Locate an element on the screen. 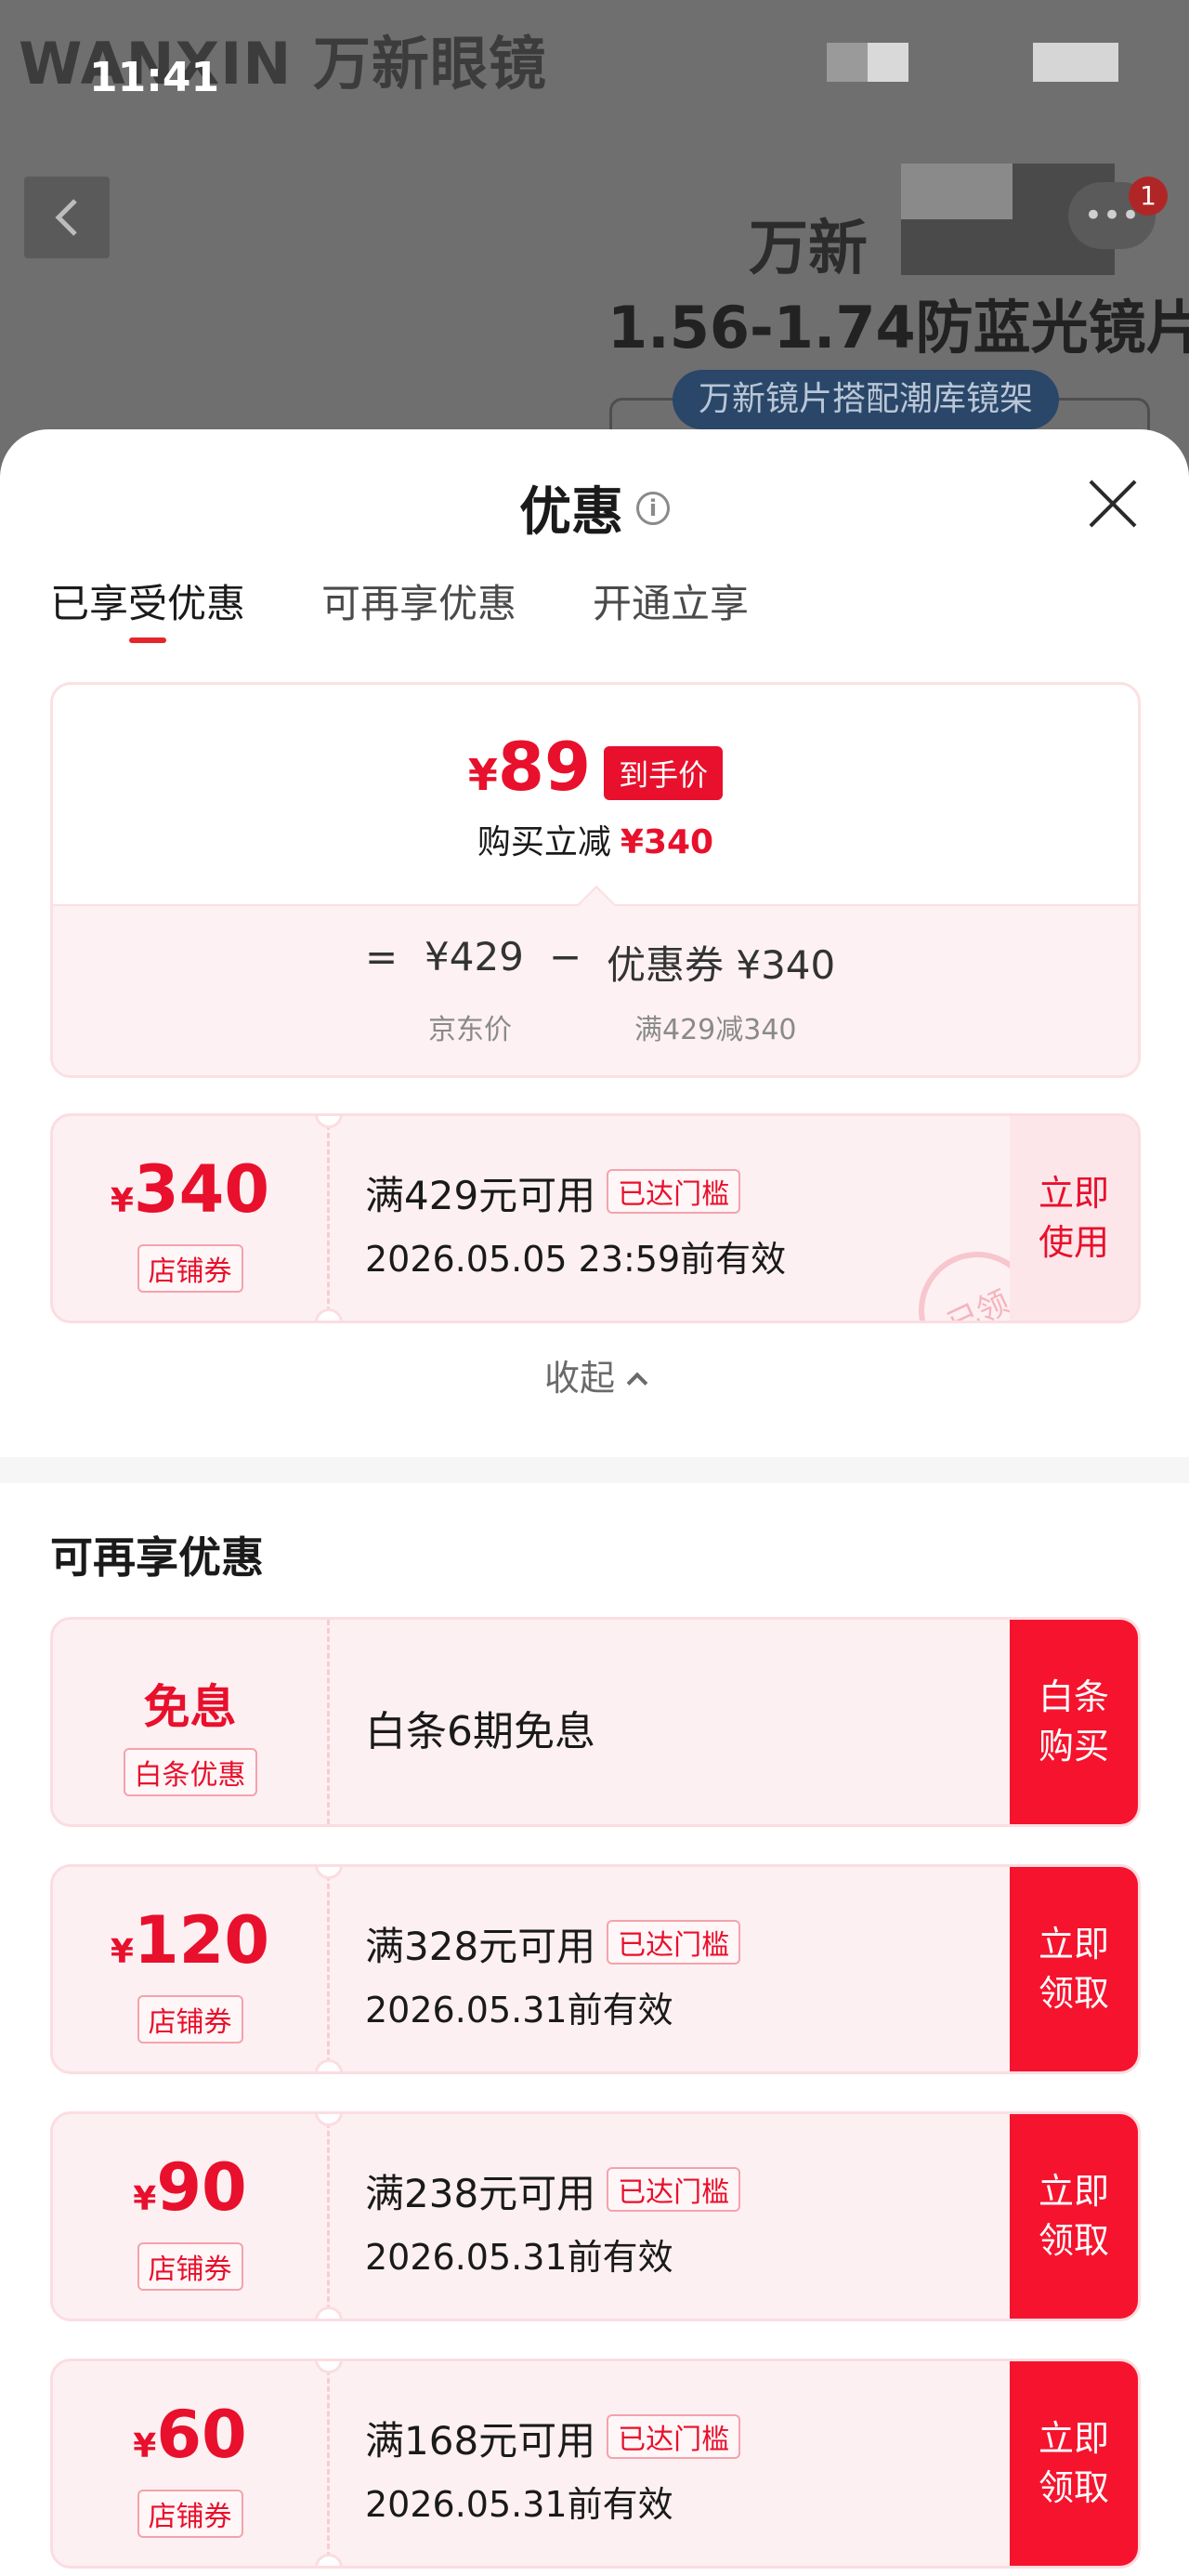 The width and height of the screenshot is (1189, 2576). coupon-condition-text: 满328元可用 is located at coordinates (480, 1946).